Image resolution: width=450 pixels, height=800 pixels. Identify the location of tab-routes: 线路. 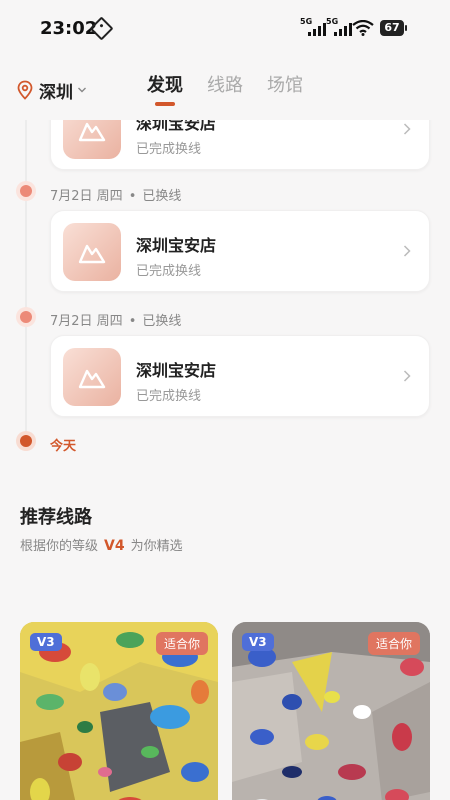
(225, 89).